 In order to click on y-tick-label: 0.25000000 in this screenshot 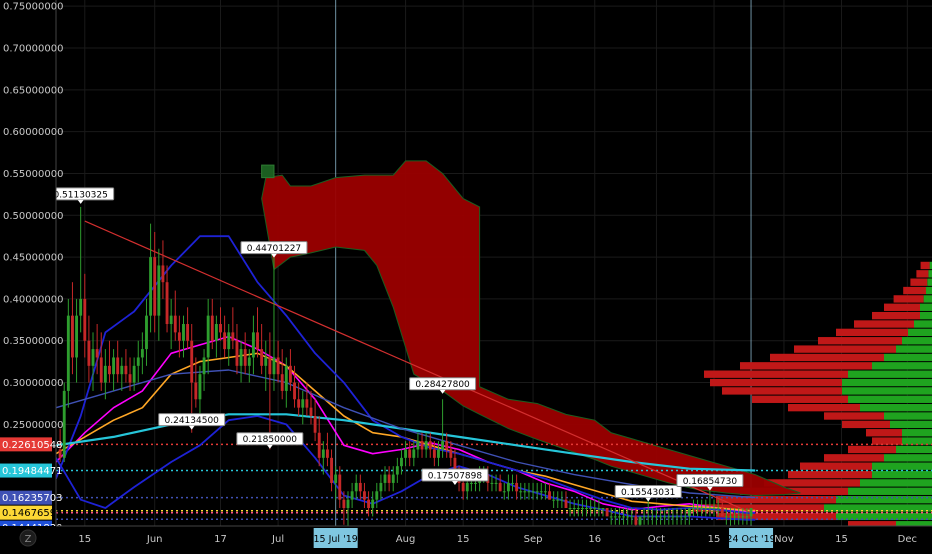, I will do `click(33, 425)`.